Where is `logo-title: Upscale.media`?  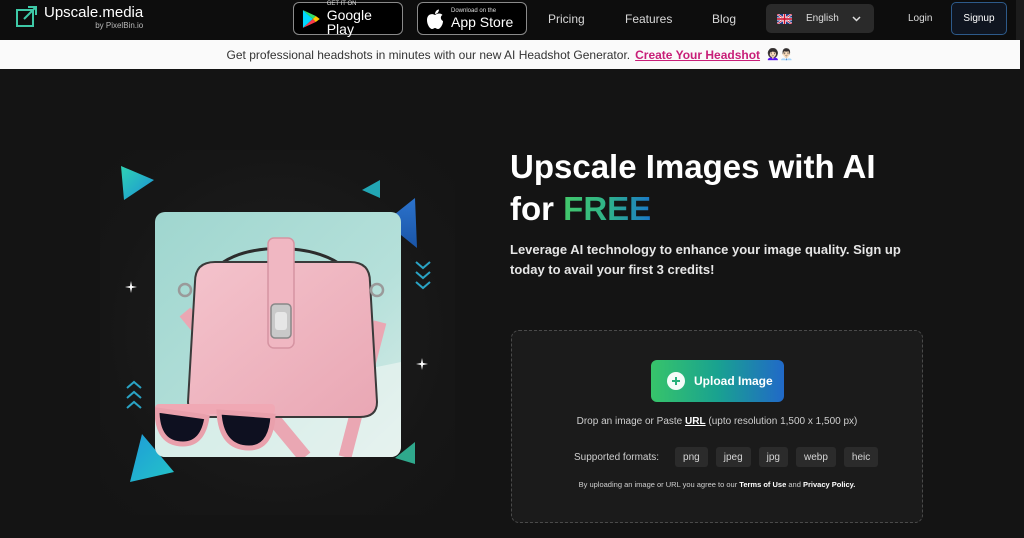 logo-title: Upscale.media is located at coordinates (94, 12).